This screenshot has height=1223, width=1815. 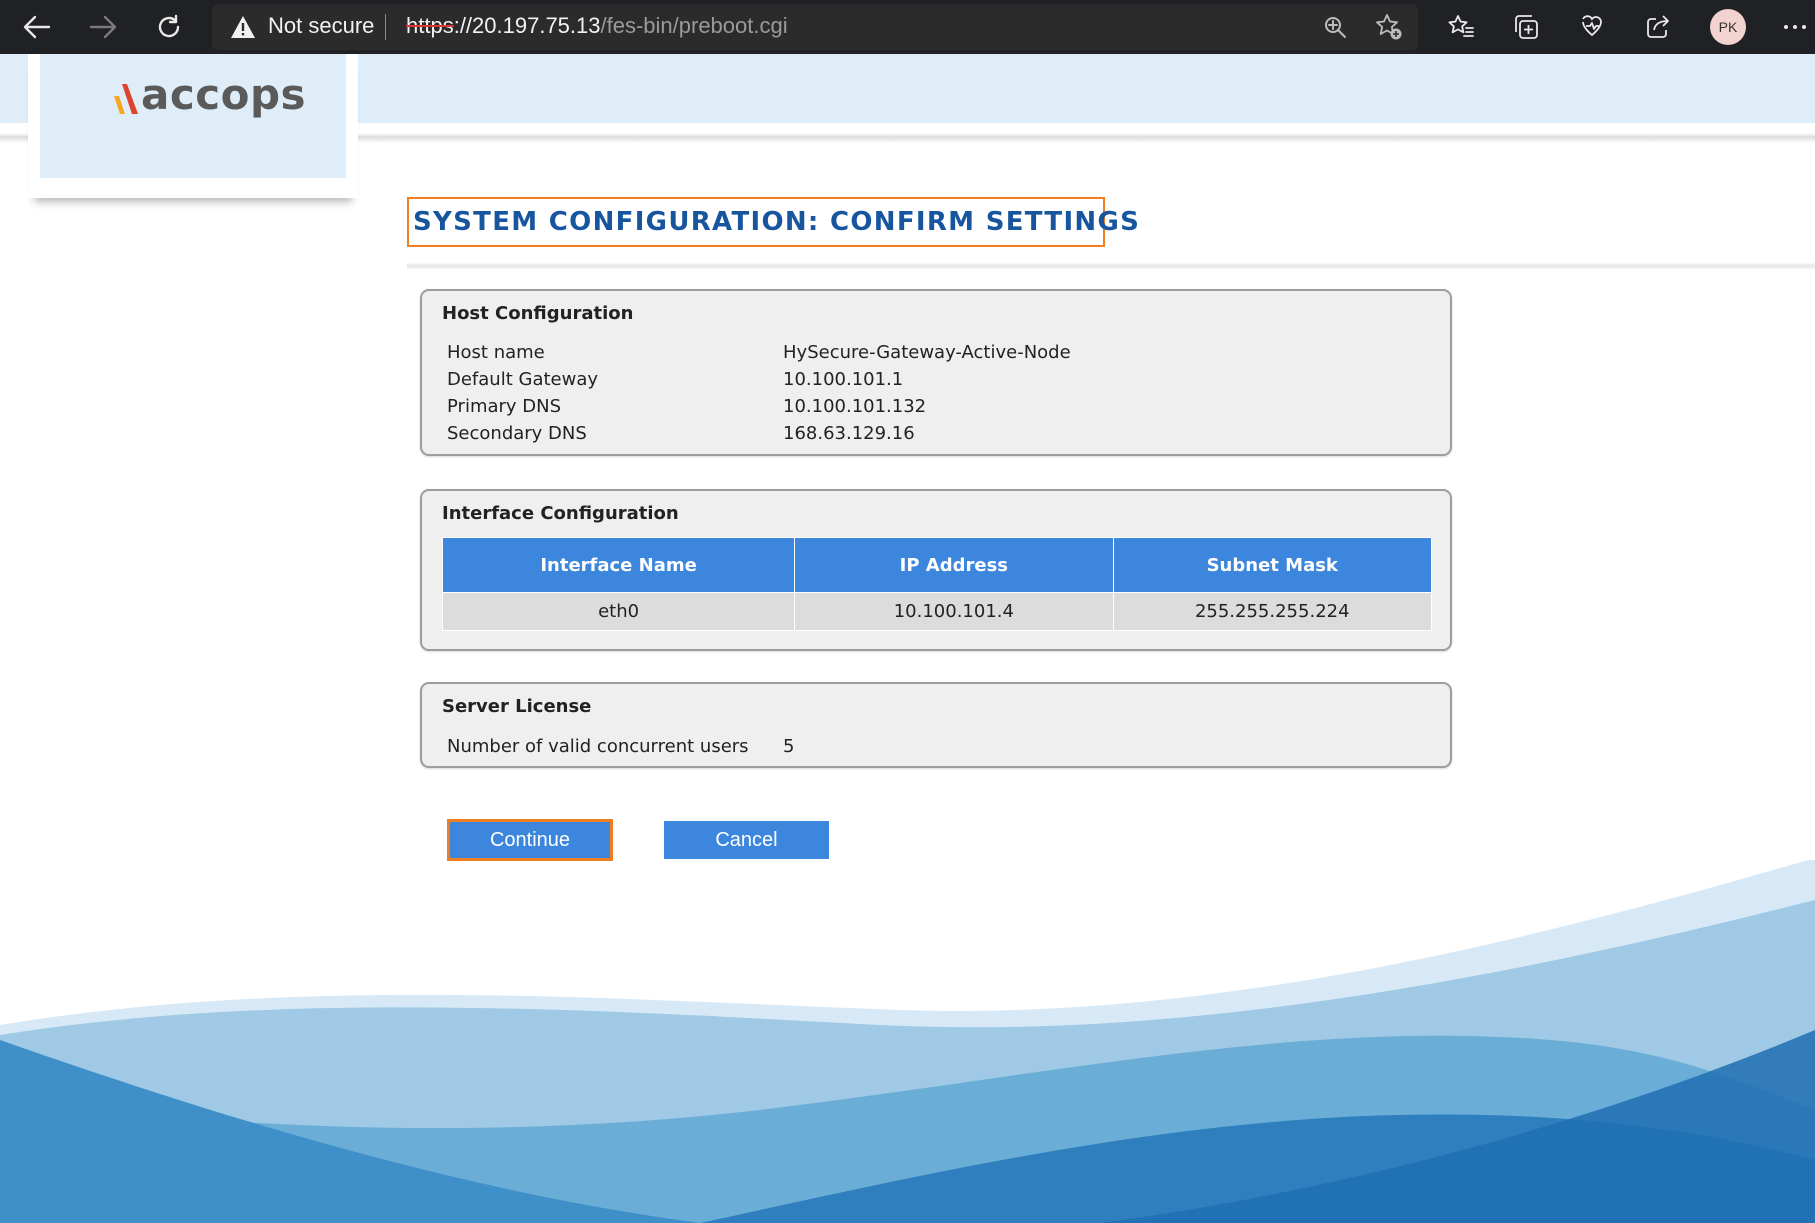 I want to click on favorites-icon, so click(x=1461, y=26).